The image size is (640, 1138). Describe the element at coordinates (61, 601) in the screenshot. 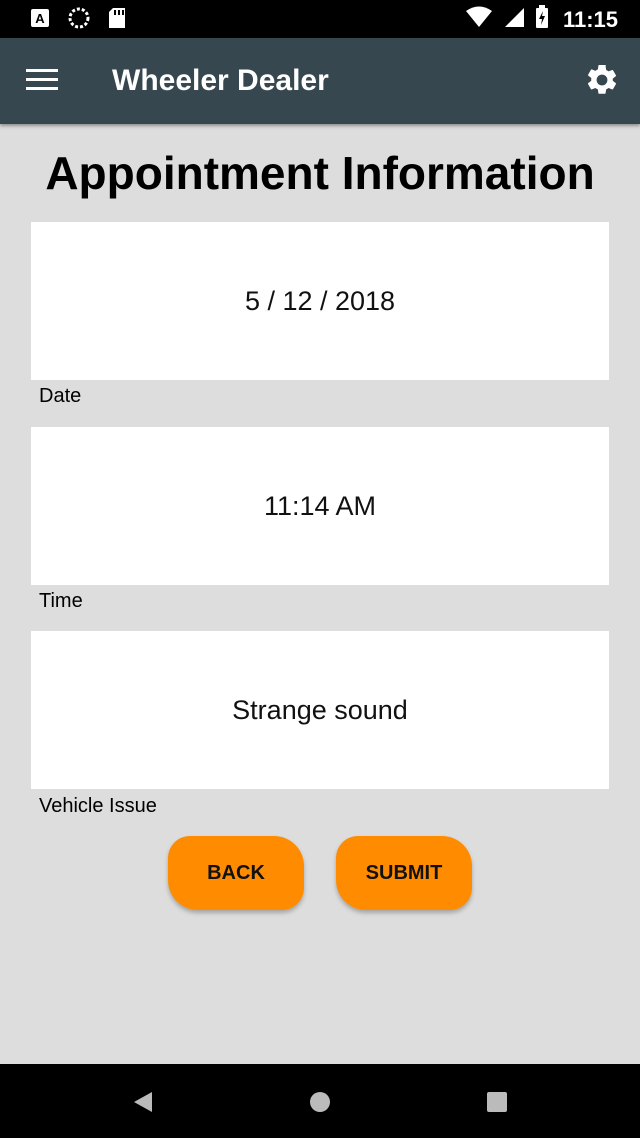

I see `time-label: Time` at that location.